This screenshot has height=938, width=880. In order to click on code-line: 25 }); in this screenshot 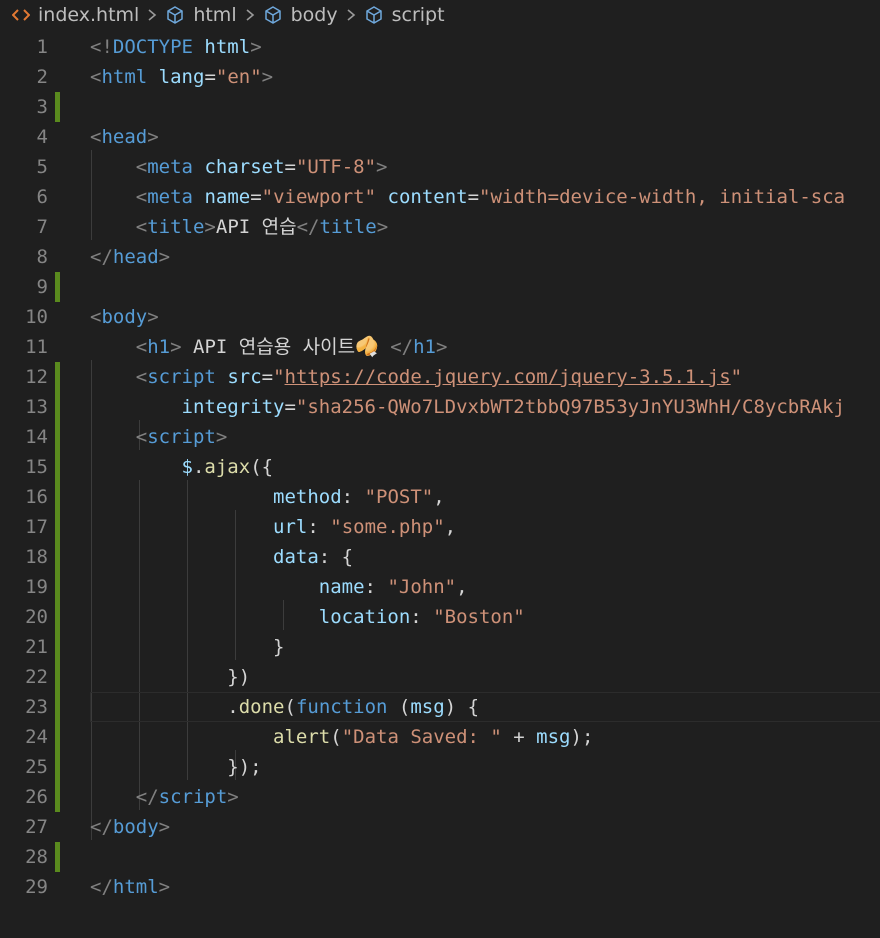, I will do `click(440, 767)`.